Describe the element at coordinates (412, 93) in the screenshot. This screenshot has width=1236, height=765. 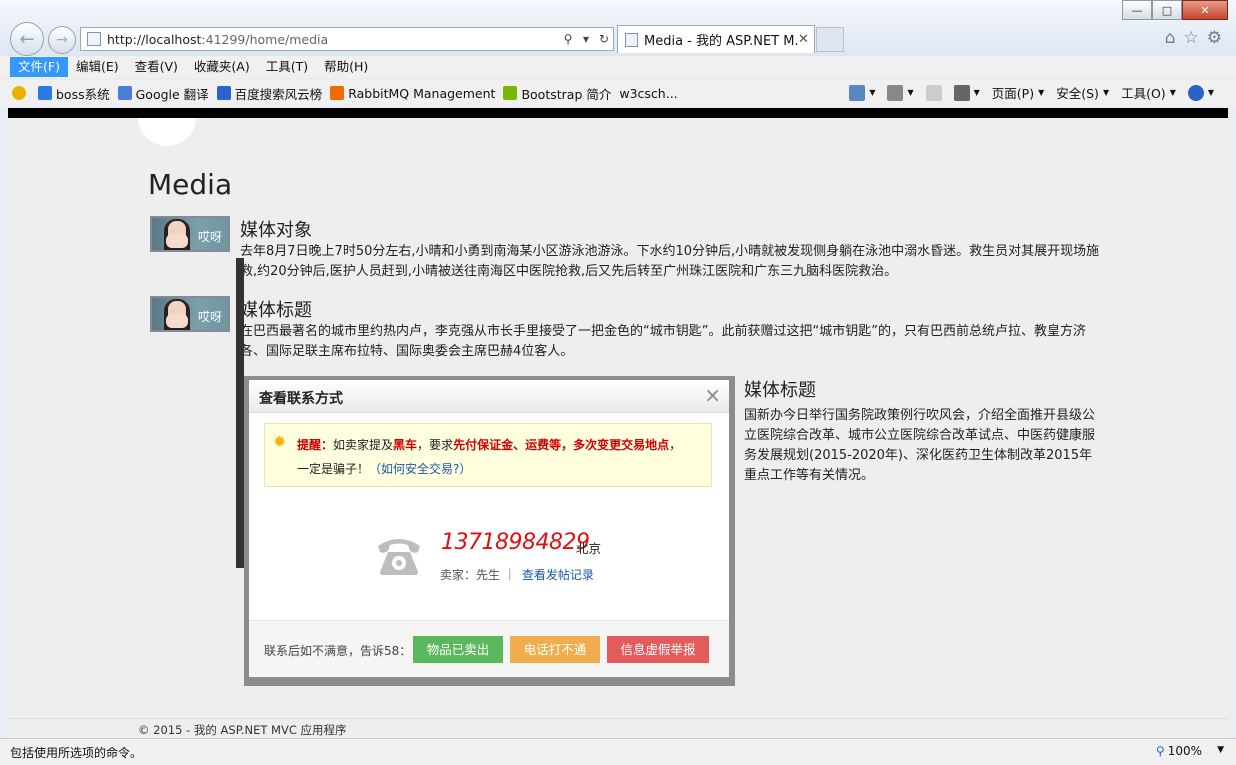
I see `fav-rabbitmq: RabbitMQ Management` at that location.